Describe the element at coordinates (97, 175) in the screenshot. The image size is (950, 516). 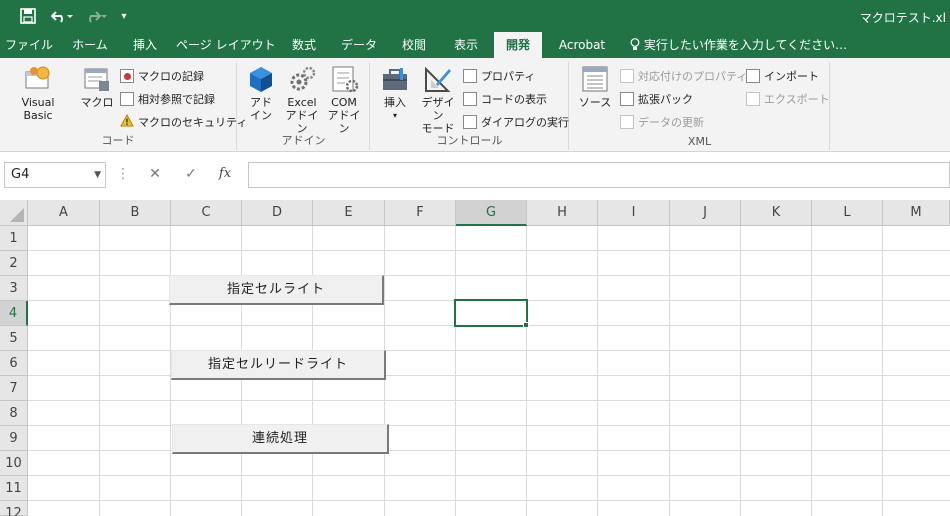
I see `name-box-dropdown-icon: ▼` at that location.